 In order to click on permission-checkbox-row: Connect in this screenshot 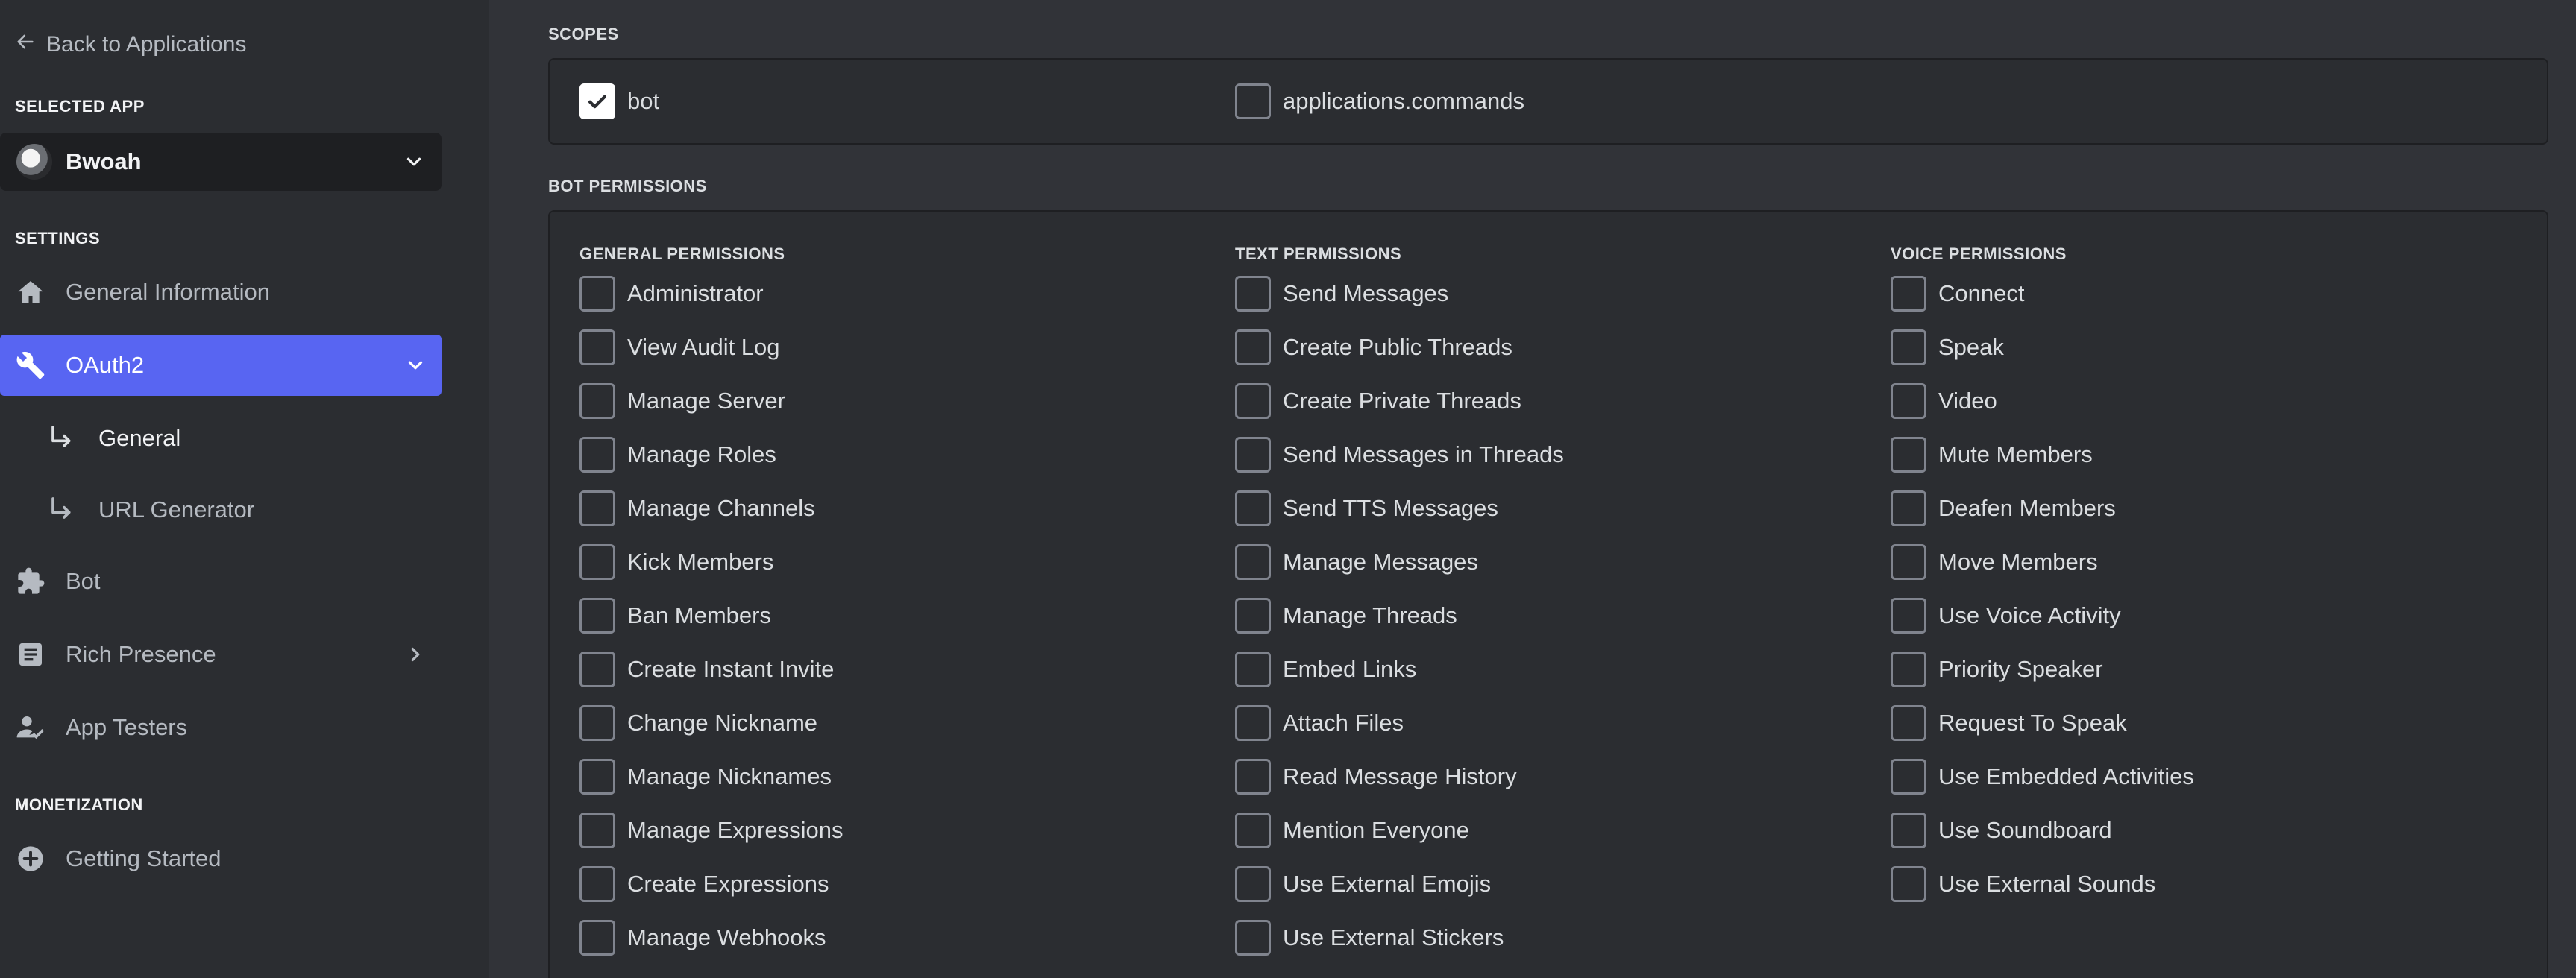, I will do `click(1957, 293)`.